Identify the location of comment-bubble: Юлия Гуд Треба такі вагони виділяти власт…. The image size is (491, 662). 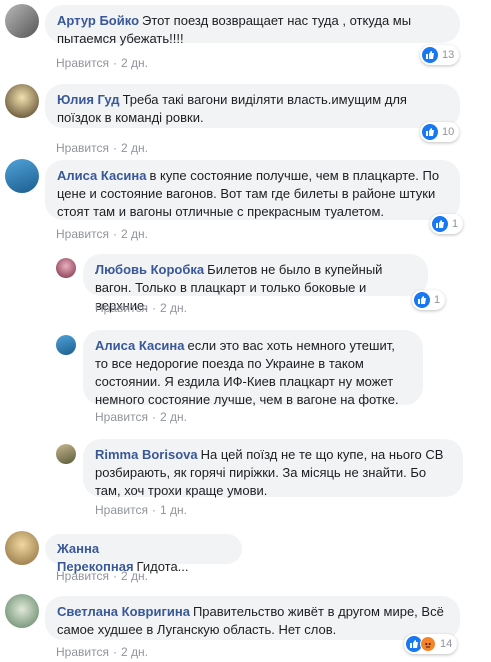
(252, 106).